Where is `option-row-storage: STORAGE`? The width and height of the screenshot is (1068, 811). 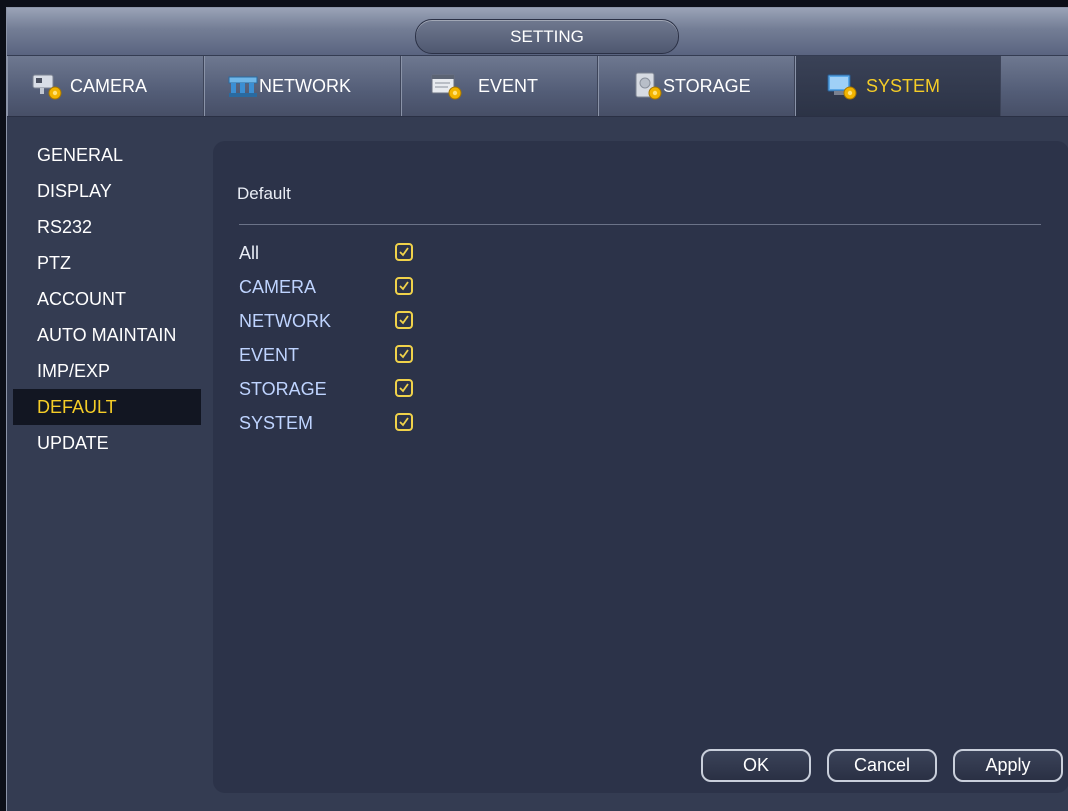 option-row-storage: STORAGE is located at coordinates (339, 390).